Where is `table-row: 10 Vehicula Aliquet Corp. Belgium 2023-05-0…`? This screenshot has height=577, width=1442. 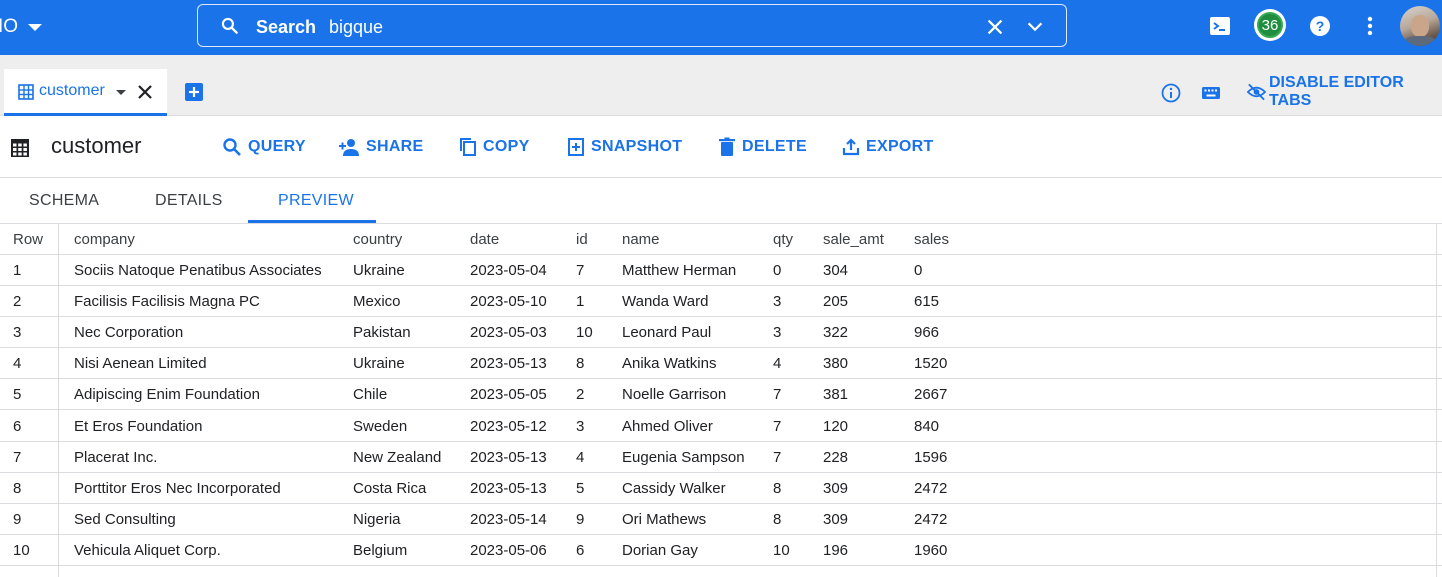 table-row: 10 Vehicula Aliquet Corp. Belgium 2023-05-0… is located at coordinates (721, 550).